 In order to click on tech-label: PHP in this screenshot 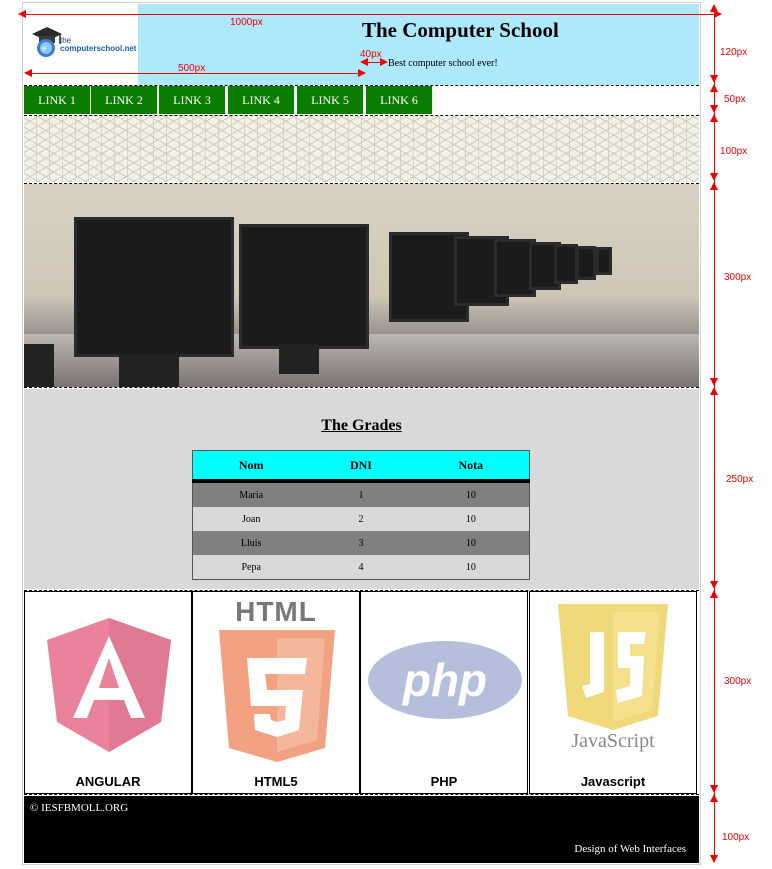, I will do `click(444, 781)`.